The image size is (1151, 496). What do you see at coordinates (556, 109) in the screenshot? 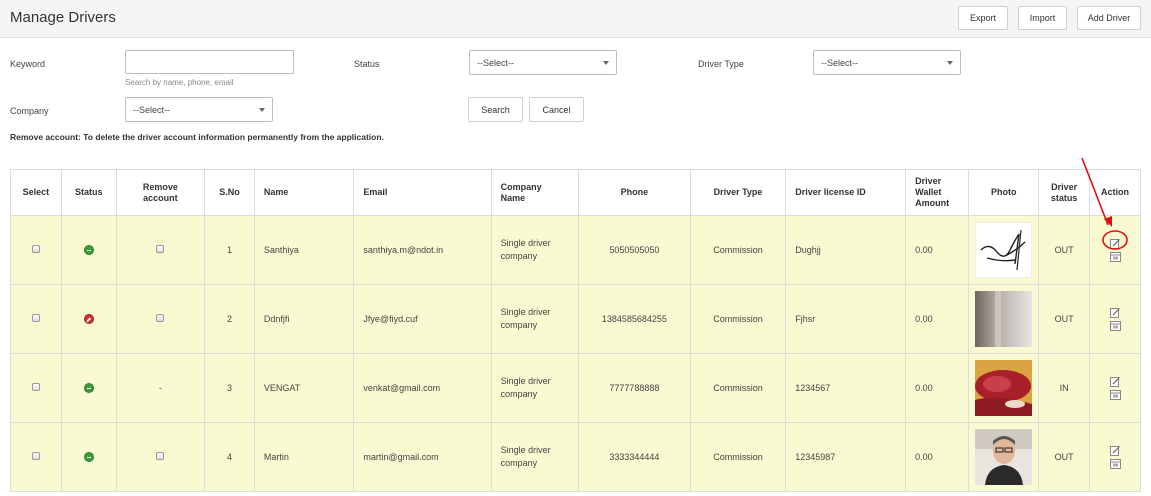
I see `cancel-button: Cancel` at bounding box center [556, 109].